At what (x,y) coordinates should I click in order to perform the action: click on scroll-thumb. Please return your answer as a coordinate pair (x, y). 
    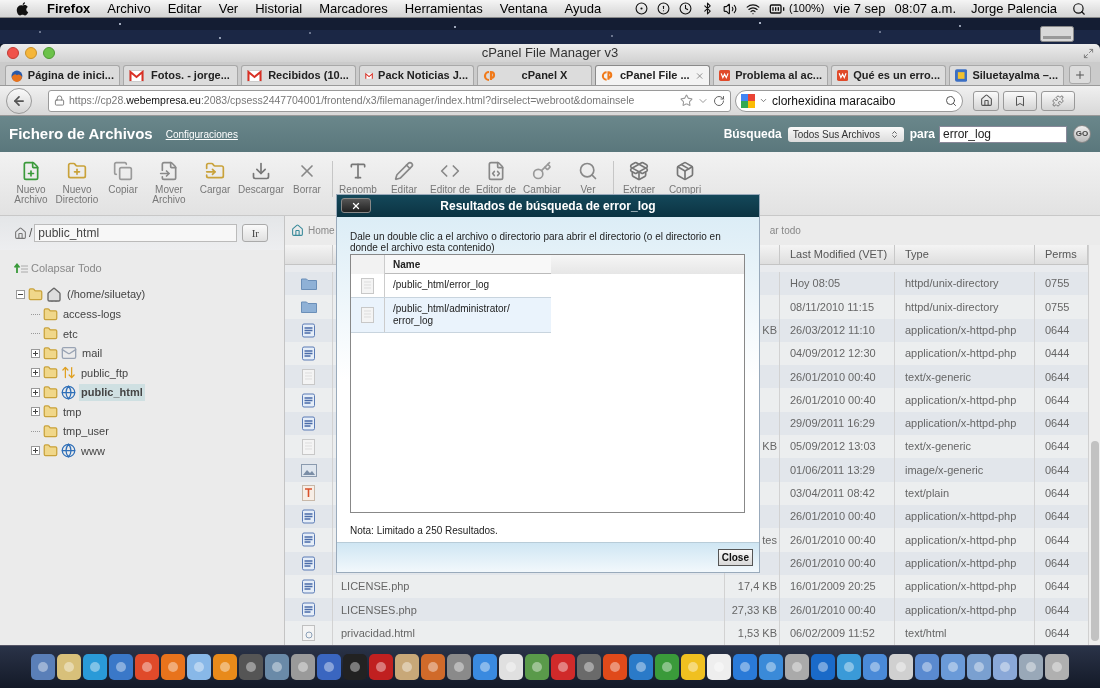
    Looking at the image, I should click on (1094, 541).